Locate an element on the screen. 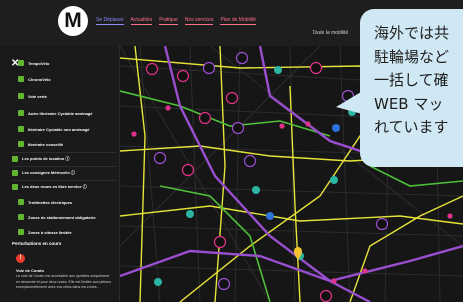 The height and width of the screenshot is (302, 463). speech-bubble-tail is located at coordinates (351, 102).